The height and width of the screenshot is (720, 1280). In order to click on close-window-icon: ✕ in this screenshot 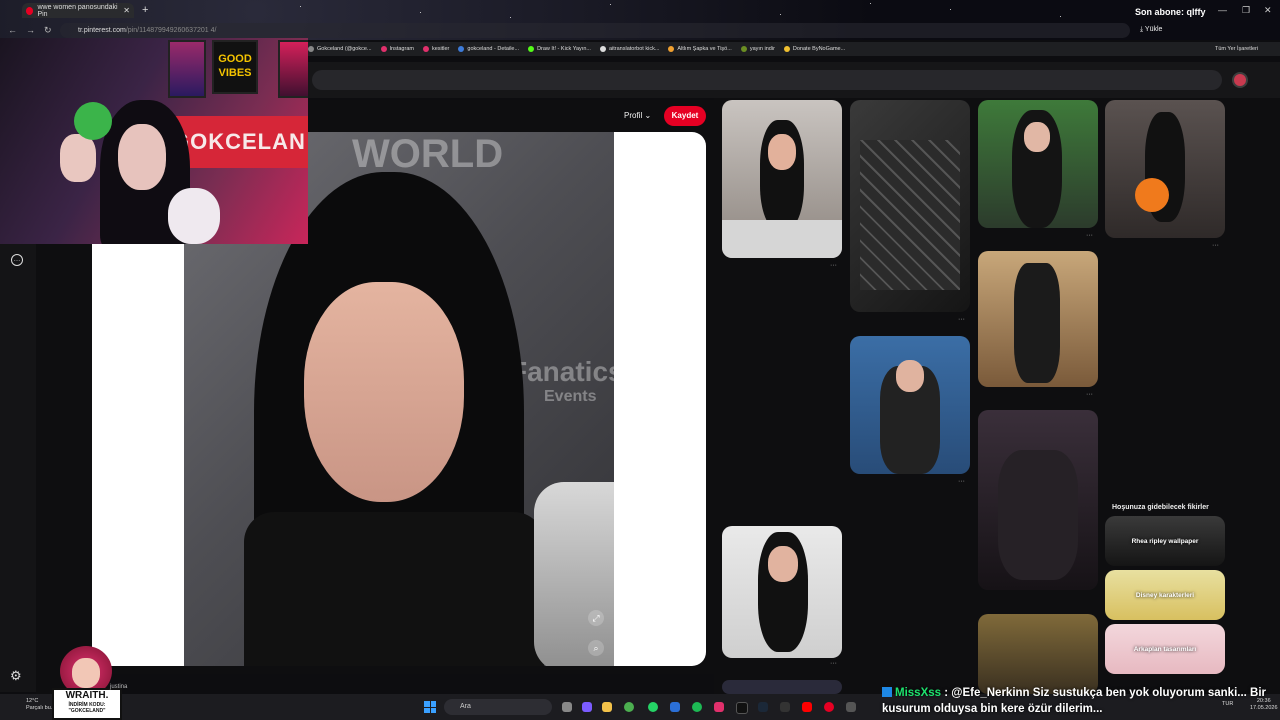, I will do `click(1268, 10)`.